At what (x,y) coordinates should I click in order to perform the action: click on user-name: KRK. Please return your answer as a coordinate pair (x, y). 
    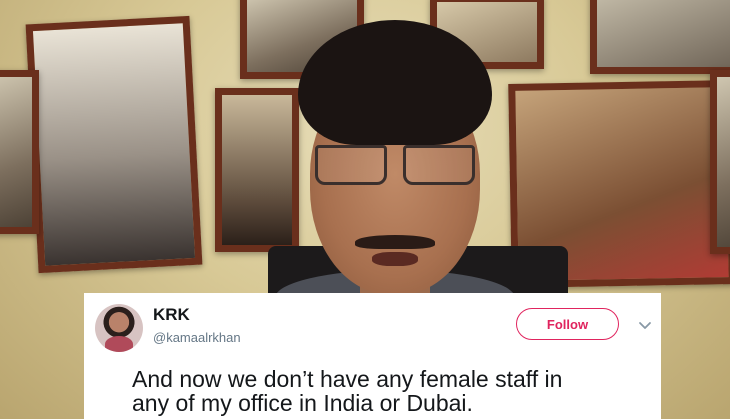
    Looking at the image, I should click on (171, 315).